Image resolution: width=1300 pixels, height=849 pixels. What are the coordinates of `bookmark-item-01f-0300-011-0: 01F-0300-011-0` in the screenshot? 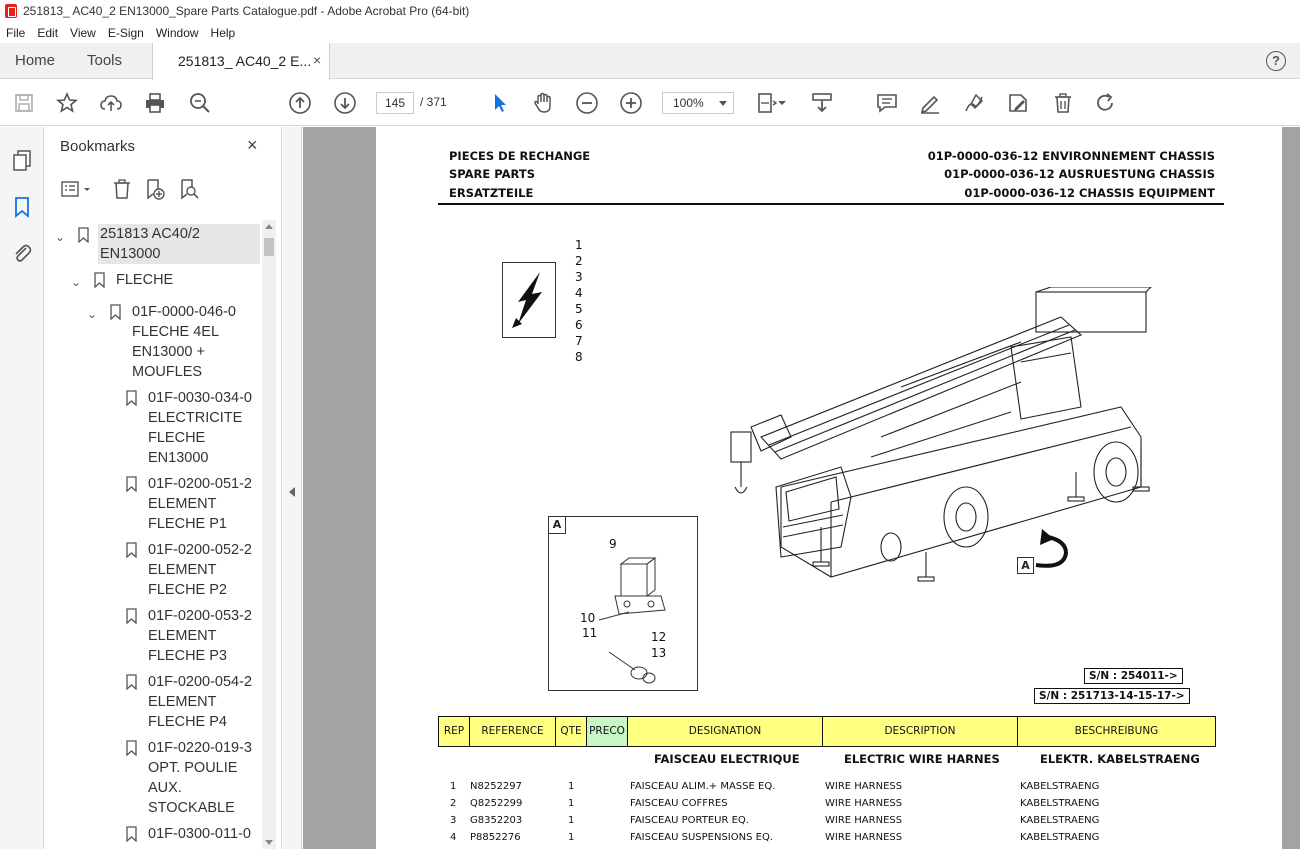 It's located at (199, 834).